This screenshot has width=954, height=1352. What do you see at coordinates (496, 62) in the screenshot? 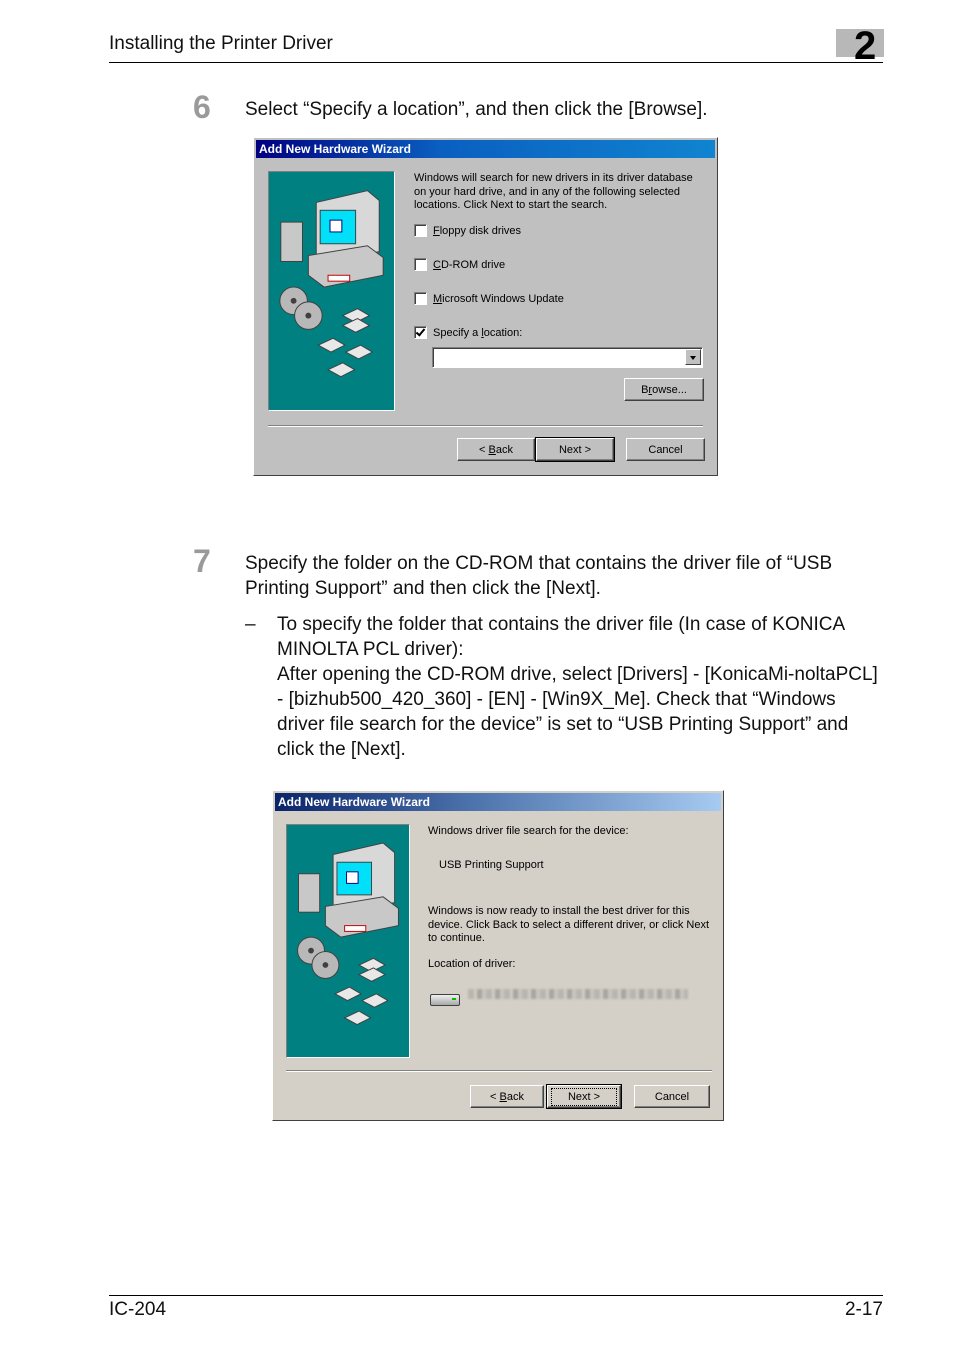
I see `header-rule` at bounding box center [496, 62].